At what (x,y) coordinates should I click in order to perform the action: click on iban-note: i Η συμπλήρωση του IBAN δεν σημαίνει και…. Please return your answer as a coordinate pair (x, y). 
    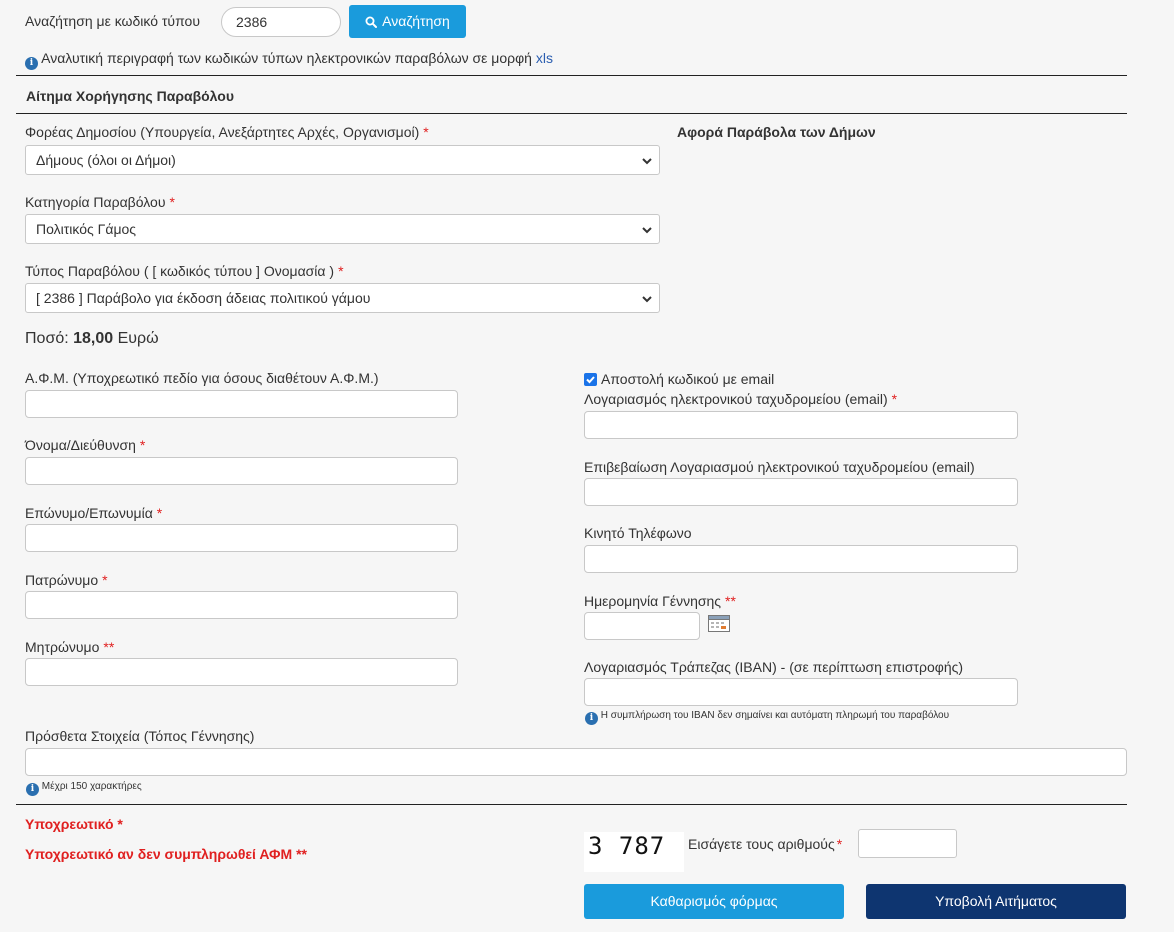
    Looking at the image, I should click on (767, 717).